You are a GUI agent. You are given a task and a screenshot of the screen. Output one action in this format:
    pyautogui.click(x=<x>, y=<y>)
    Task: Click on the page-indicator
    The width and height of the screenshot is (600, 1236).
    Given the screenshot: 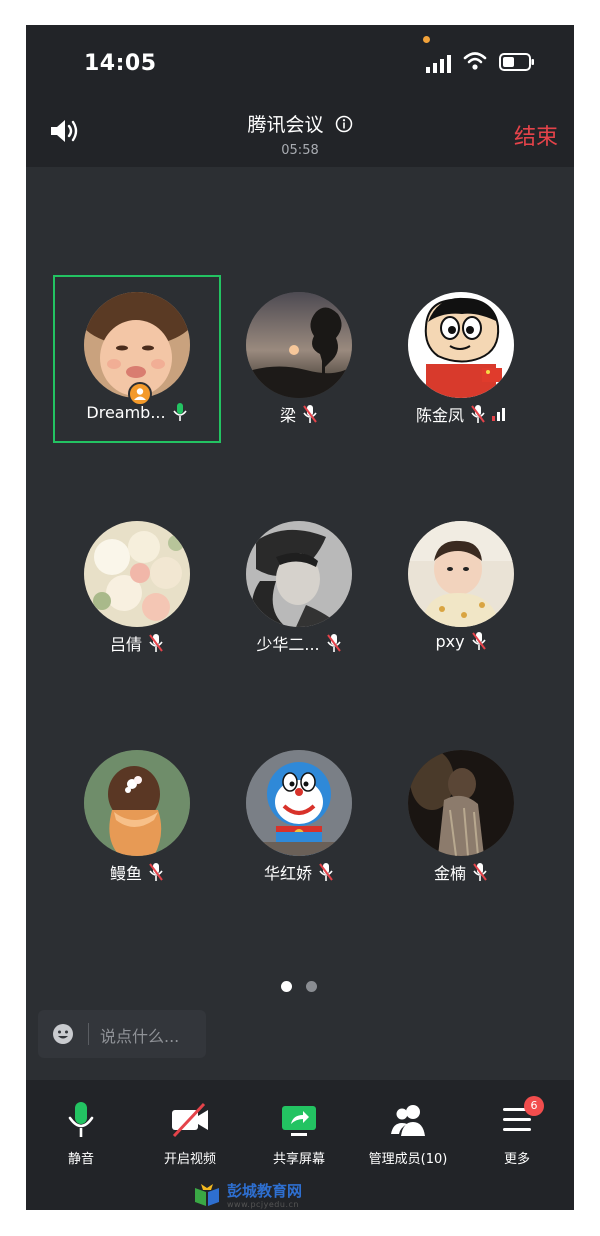 What is the action you would take?
    pyautogui.click(x=299, y=986)
    